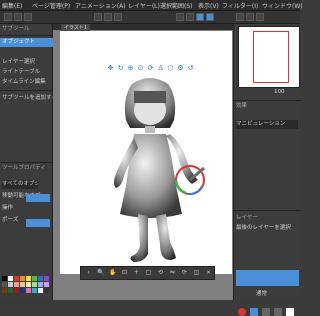 The width and height of the screenshot is (320, 316). I want to click on menu-filter: フィルター(I), so click(240, 5).